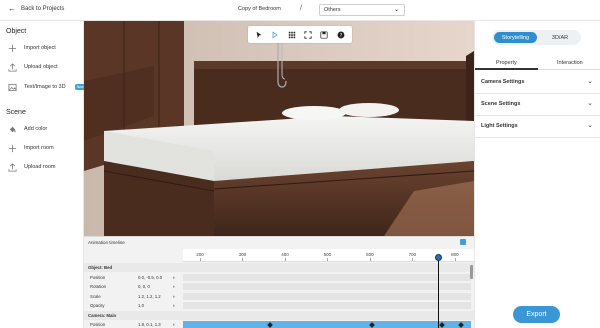 This screenshot has height=328, width=600. What do you see at coordinates (285, 254) in the screenshot?
I see `timeline-tick-label: 400` at bounding box center [285, 254].